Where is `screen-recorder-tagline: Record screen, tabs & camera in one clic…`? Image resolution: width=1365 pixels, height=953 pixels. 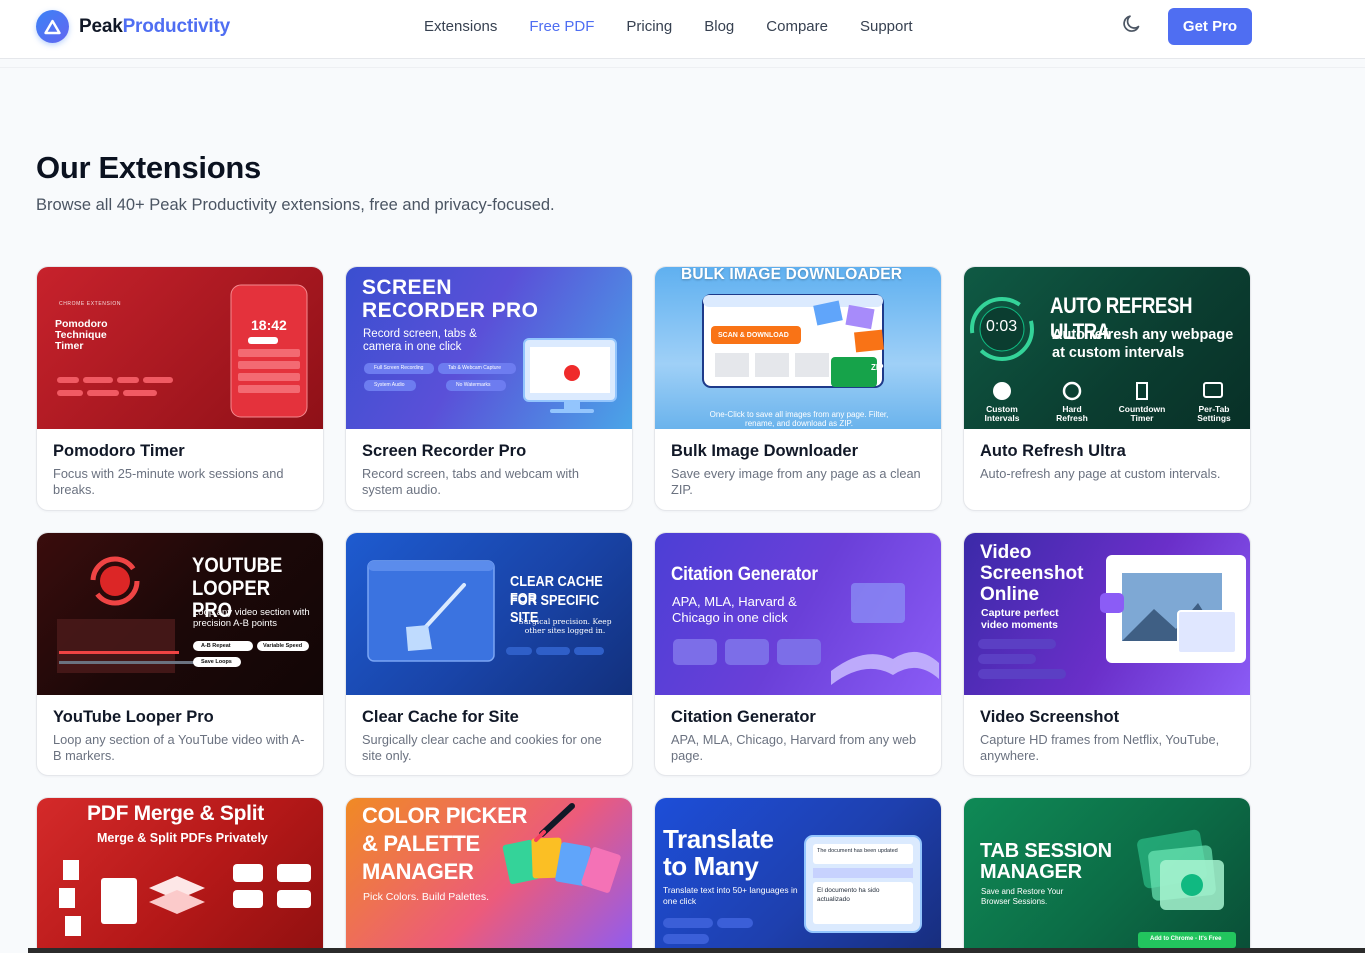 screen-recorder-tagline: Record screen, tabs & camera in one clic… is located at coordinates (420, 340).